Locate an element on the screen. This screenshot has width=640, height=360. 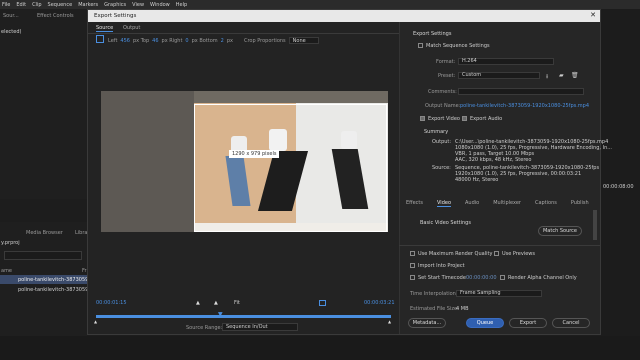
crop-proportions-label: Crop Proportions is located at coordinates (264, 40).